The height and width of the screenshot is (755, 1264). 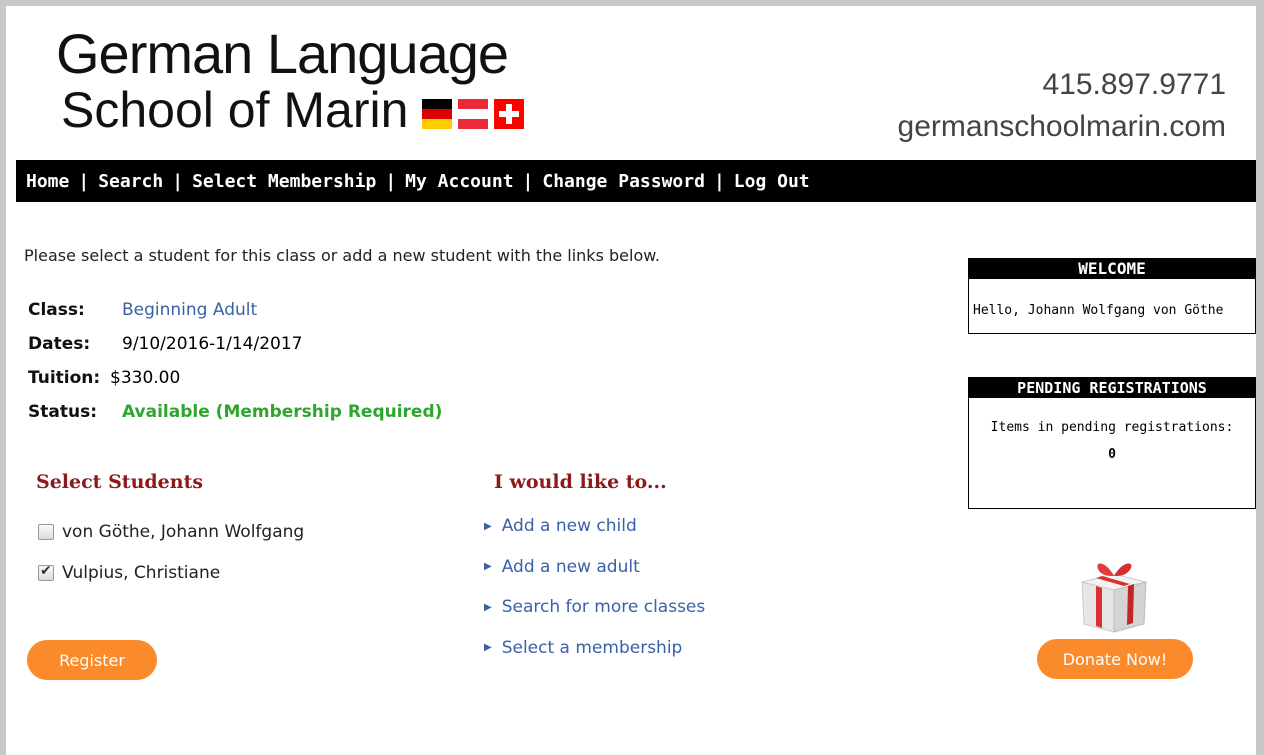 What do you see at coordinates (183, 531) in the screenshot?
I see `student-name: von Göthe, Johann Wolfgang` at bounding box center [183, 531].